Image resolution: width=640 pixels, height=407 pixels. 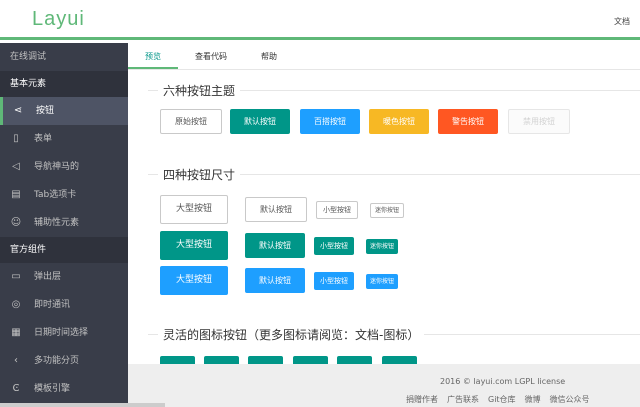 What do you see at coordinates (211, 56) in the screenshot?
I see `tab-code: 查看代码` at bounding box center [211, 56].